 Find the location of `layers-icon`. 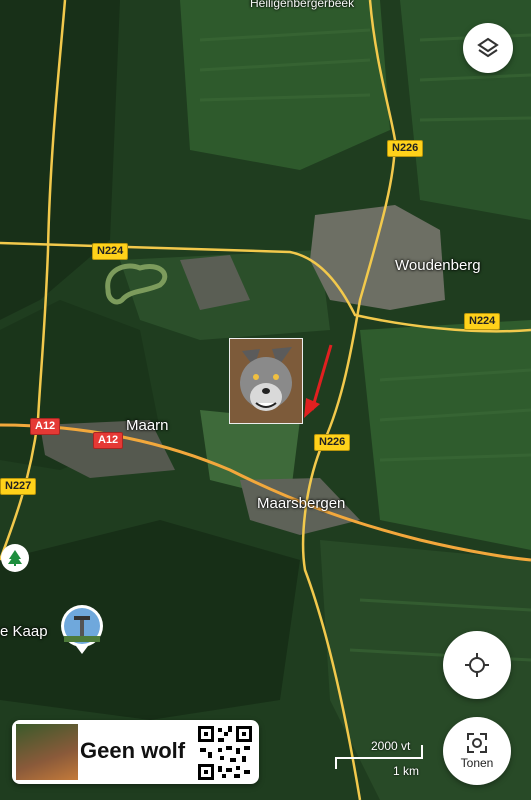

layers-icon is located at coordinates (488, 47).